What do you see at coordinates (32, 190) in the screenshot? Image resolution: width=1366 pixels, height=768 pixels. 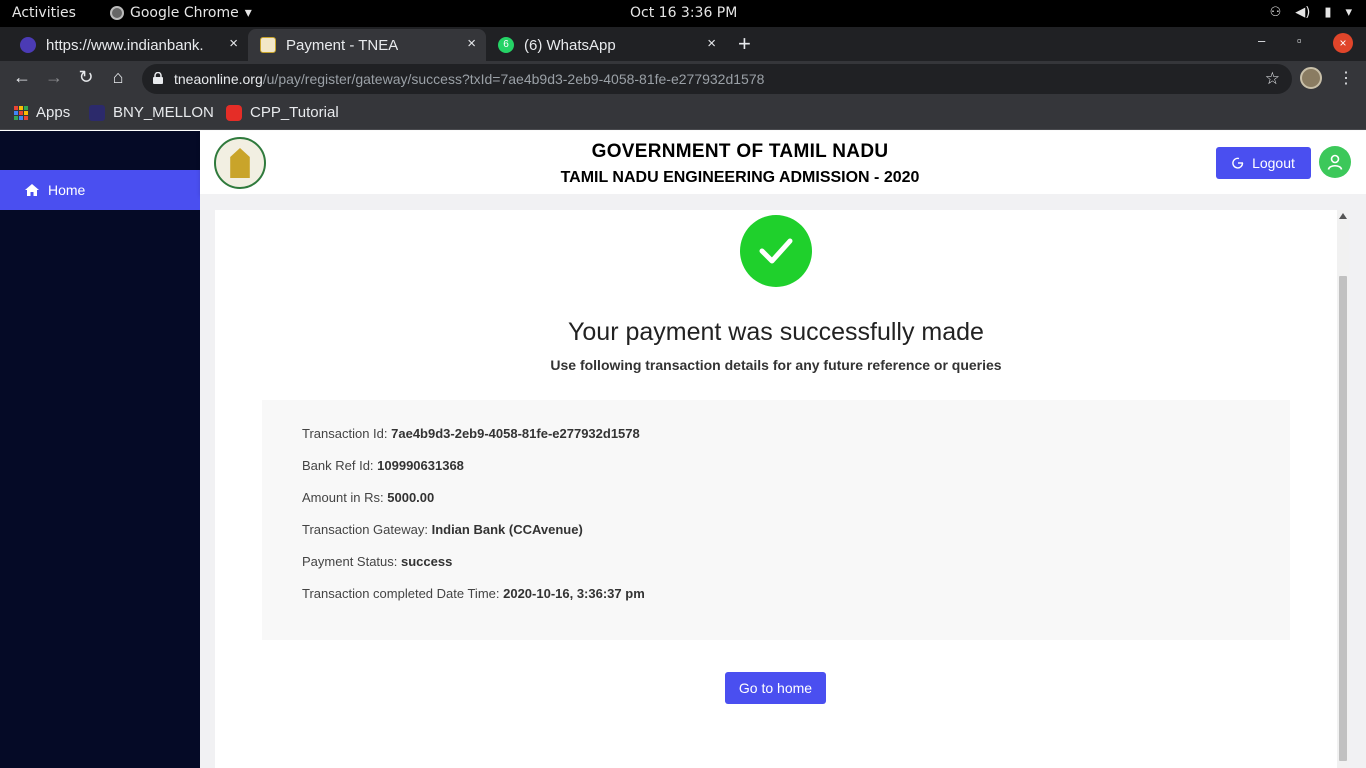 I see `home-icon` at bounding box center [32, 190].